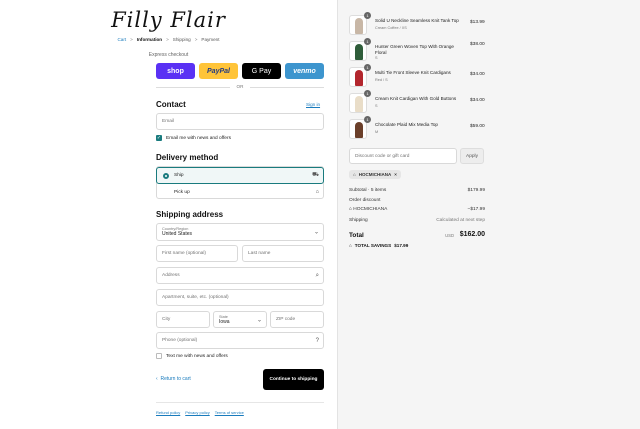 Image resolution: width=640 pixels, height=429 pixels. What do you see at coordinates (166, 192) in the screenshot?
I see `pickup-radio` at bounding box center [166, 192].